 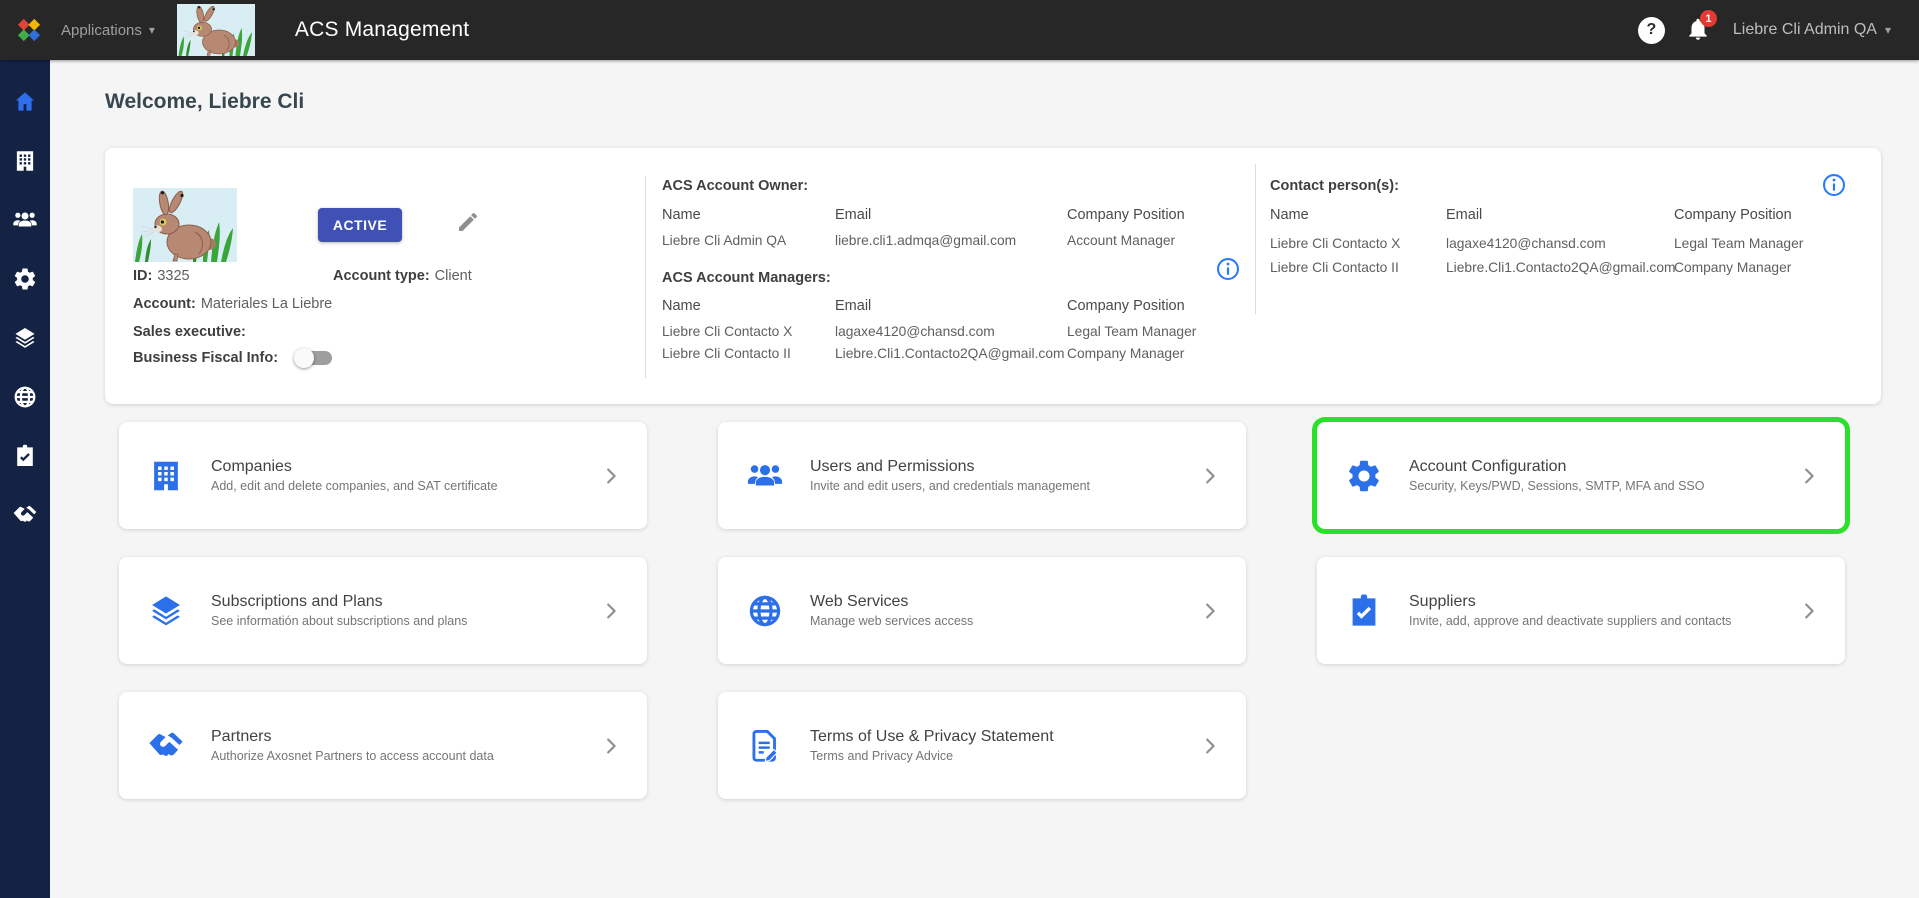 I want to click on users-icon, so click(x=25, y=219).